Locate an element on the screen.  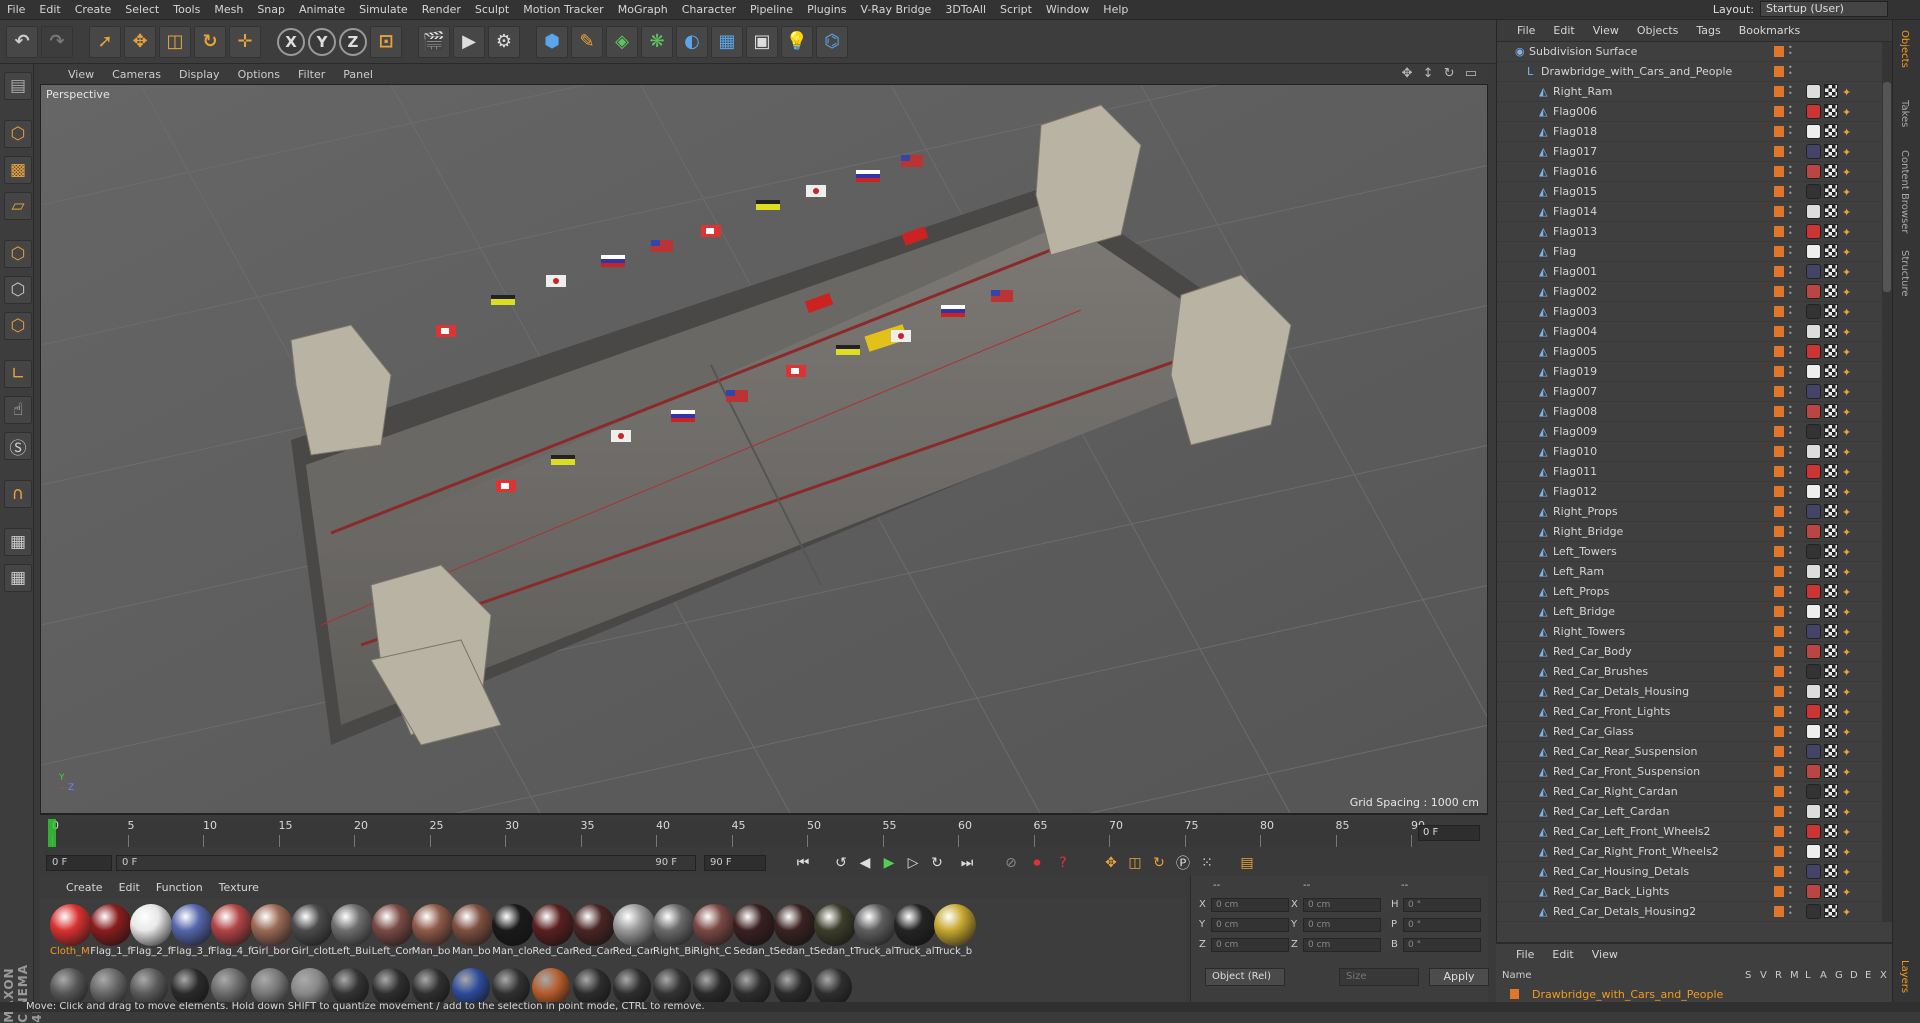
render-picture-viewer-icon: ▶ is located at coordinates (469, 41).